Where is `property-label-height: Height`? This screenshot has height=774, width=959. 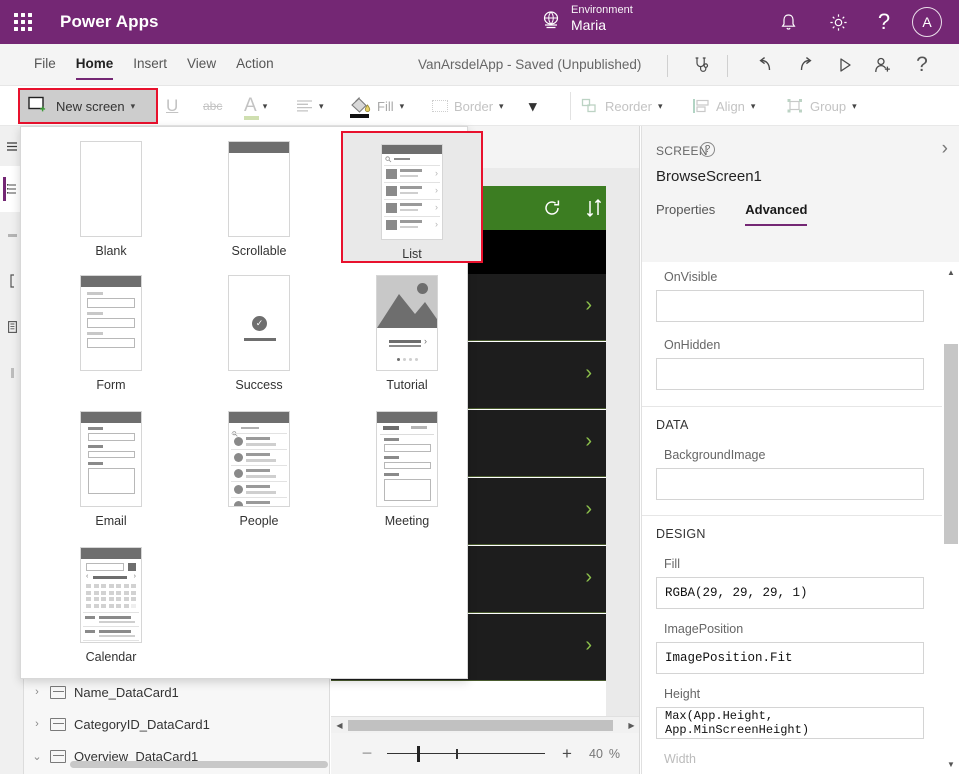 property-label-height: Height is located at coordinates (682, 694).